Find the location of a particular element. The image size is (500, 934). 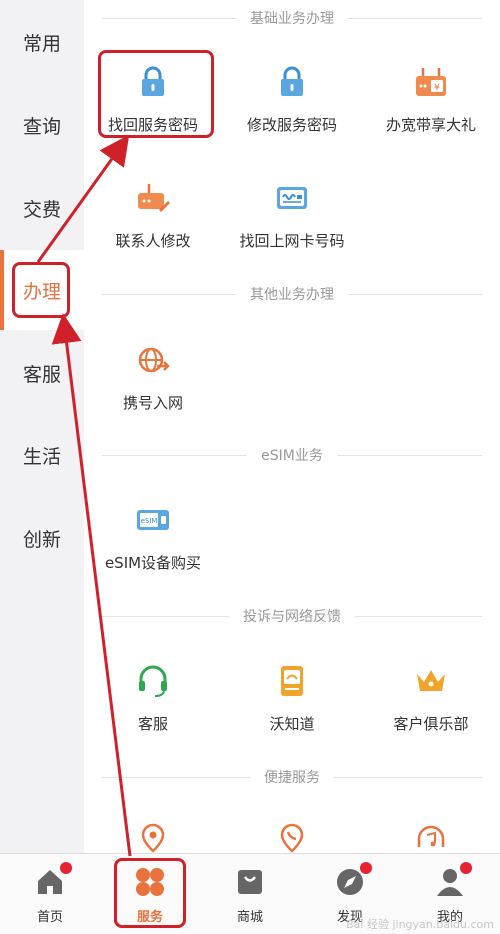

tab-label: 首页 is located at coordinates (49, 917).